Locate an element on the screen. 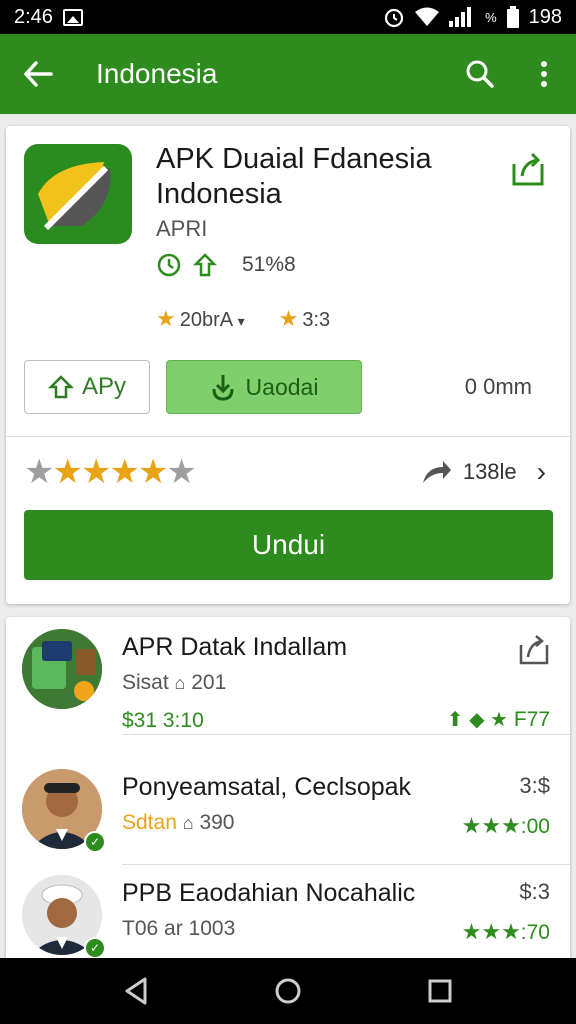  nav-back-icon is located at coordinates (136, 991).